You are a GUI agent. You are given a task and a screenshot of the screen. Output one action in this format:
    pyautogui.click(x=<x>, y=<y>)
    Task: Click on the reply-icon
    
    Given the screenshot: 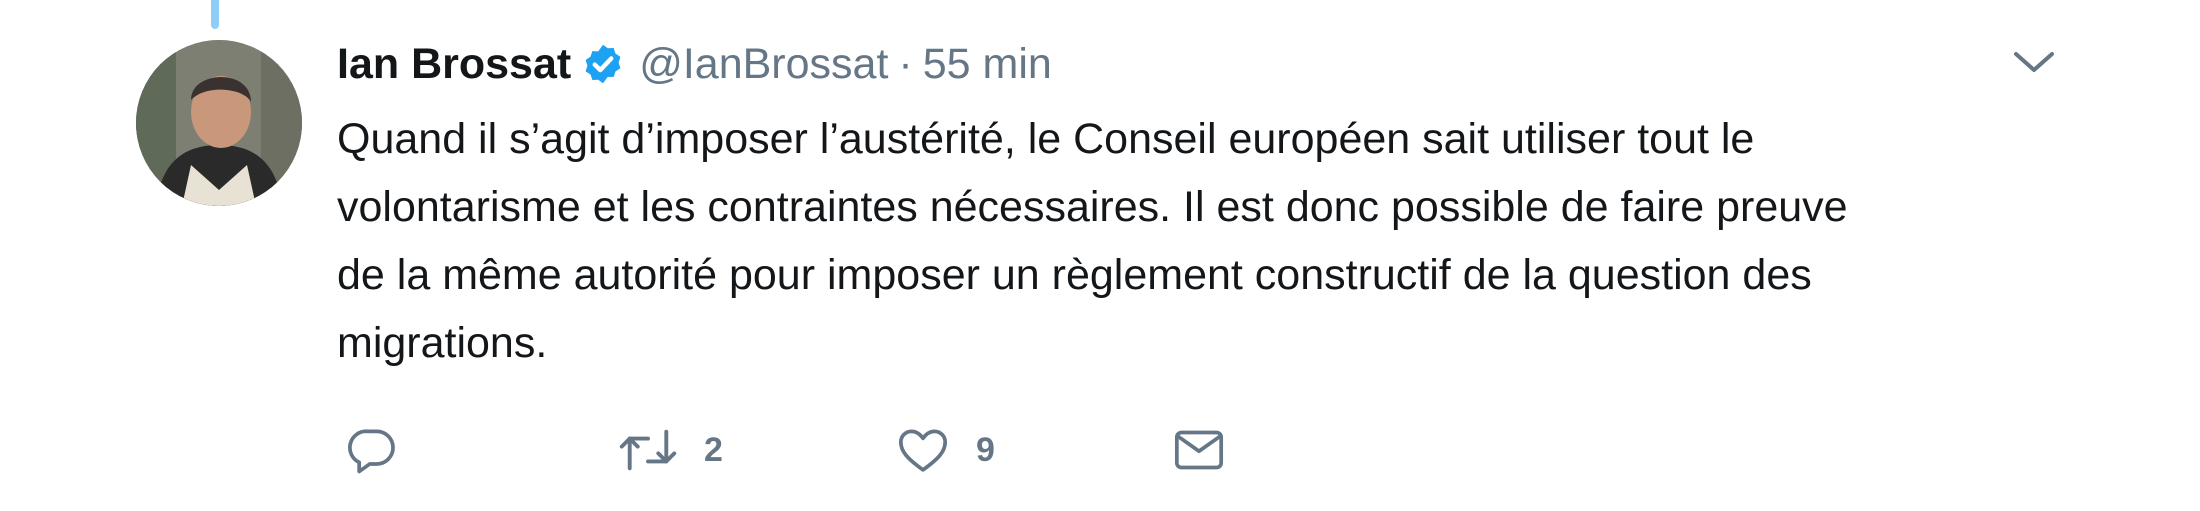 What is the action you would take?
    pyautogui.click(x=371, y=451)
    